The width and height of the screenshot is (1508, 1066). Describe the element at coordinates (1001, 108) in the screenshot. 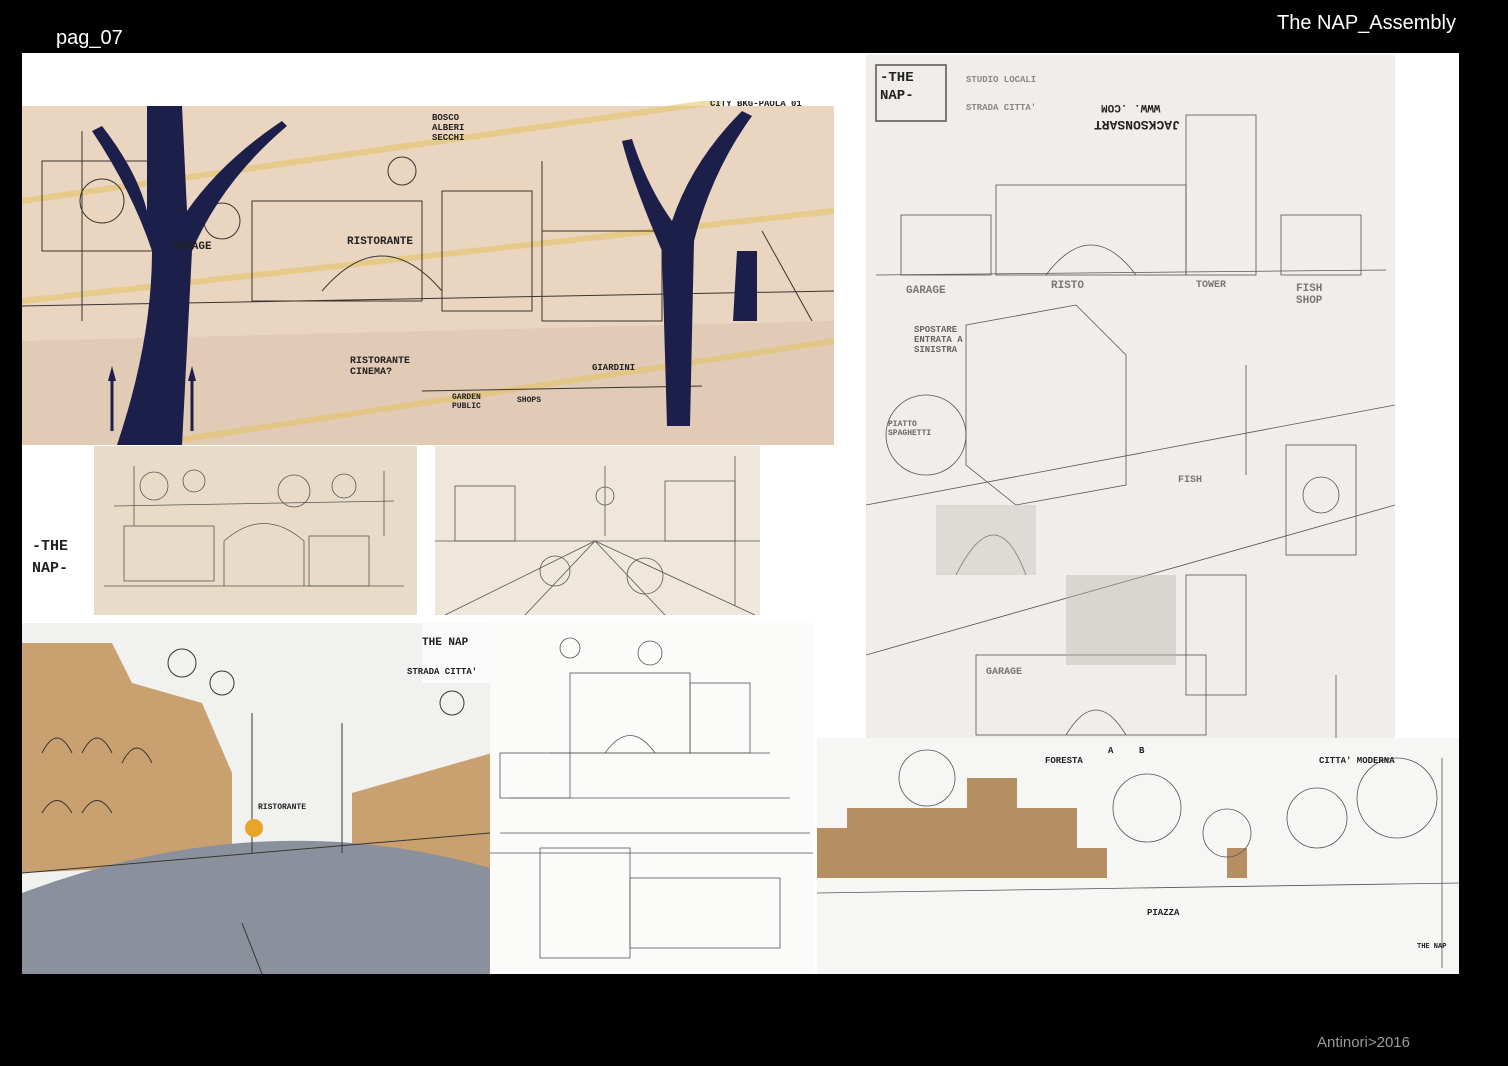

I see `note-strada-citta: STRADA CITTA'` at that location.